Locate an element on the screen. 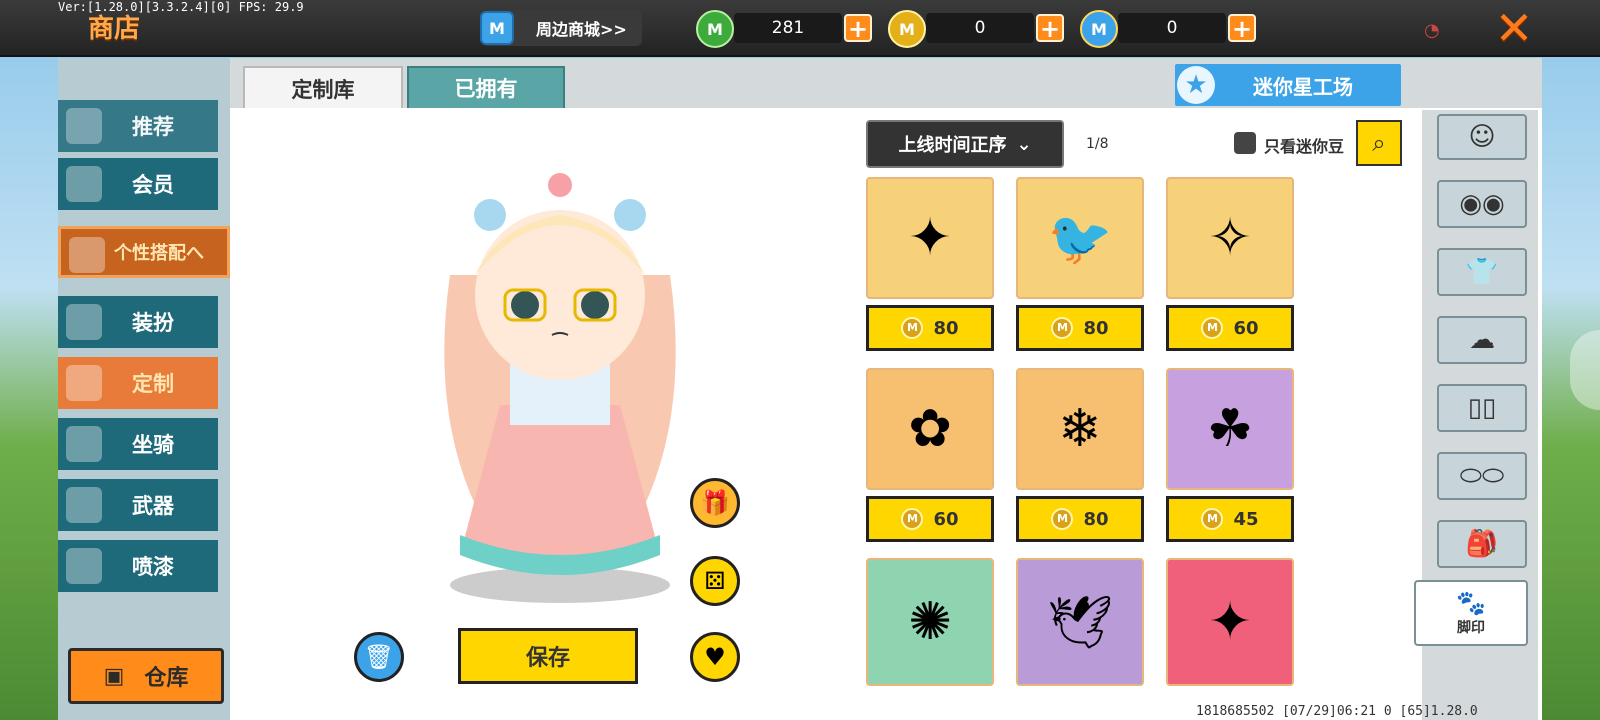  item-art-icon: ✺ is located at coordinates (930, 622).